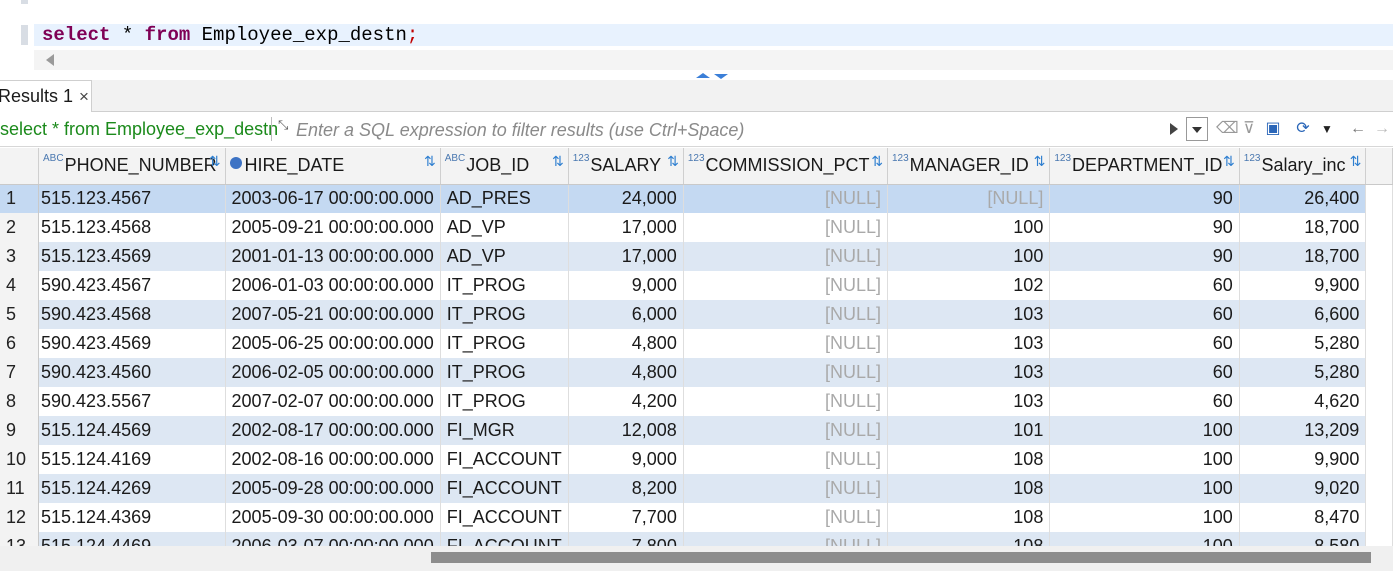 The image size is (1393, 571). What do you see at coordinates (1144, 256) in the screenshot?
I see `cell-department-id: 90` at bounding box center [1144, 256].